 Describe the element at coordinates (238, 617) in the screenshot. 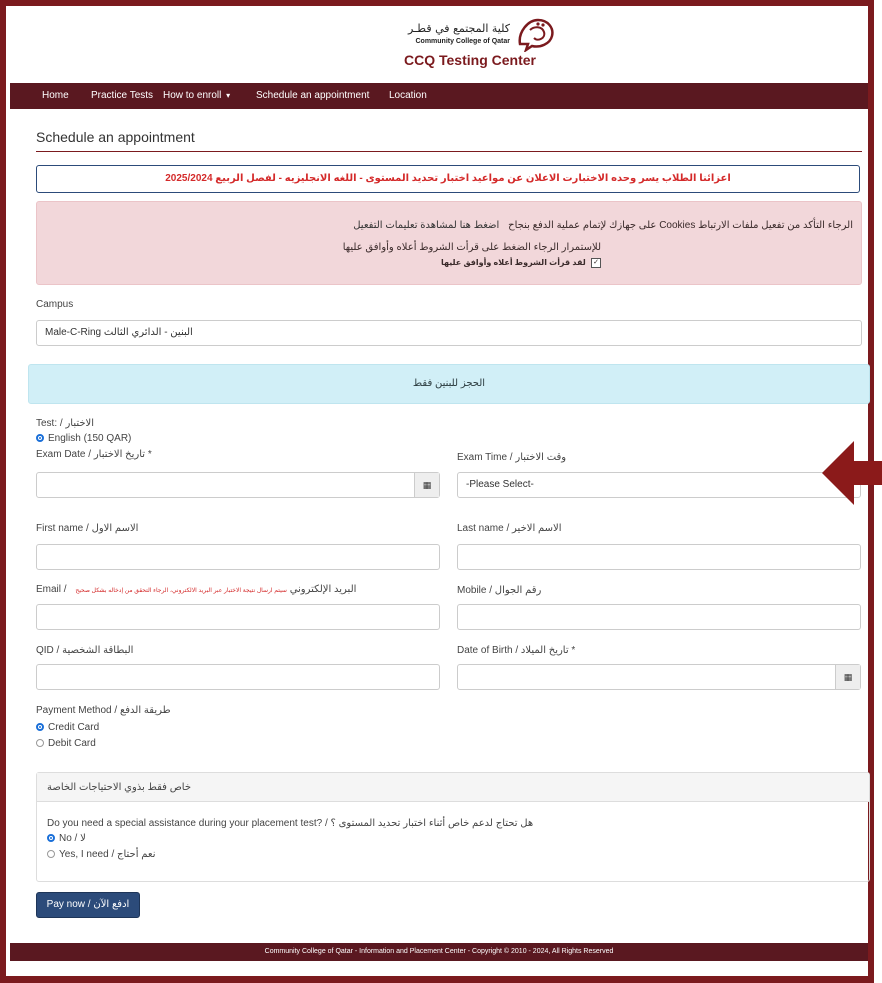

I see `email-field` at that location.